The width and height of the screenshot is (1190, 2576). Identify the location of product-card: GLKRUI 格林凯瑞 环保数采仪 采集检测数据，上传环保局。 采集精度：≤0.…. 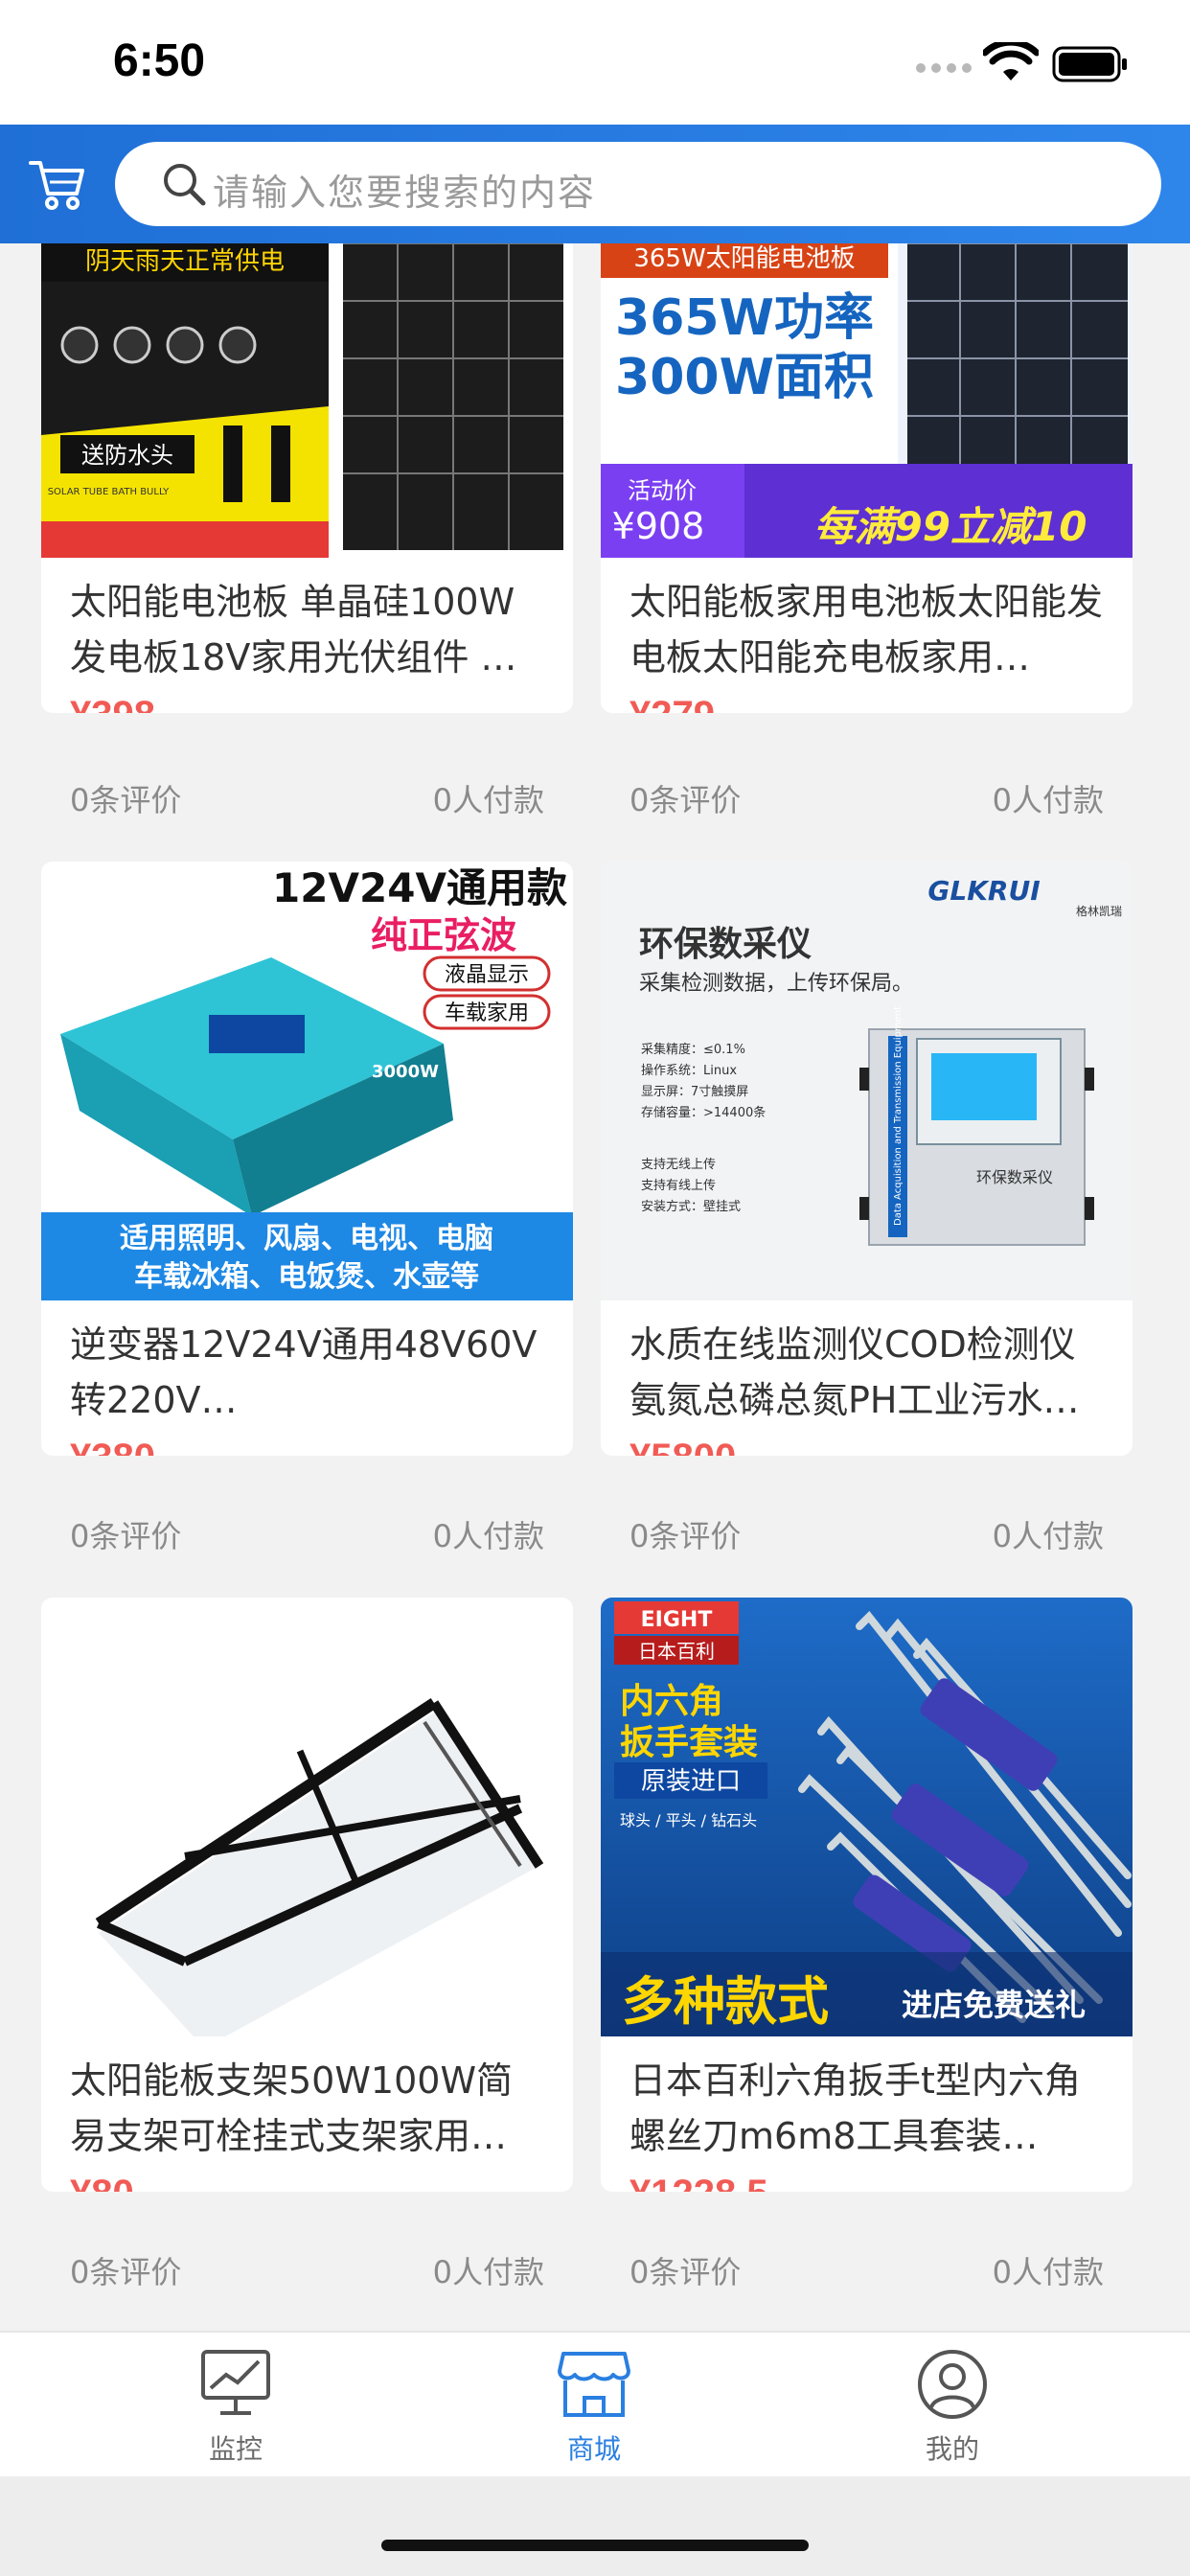
(867, 1159).